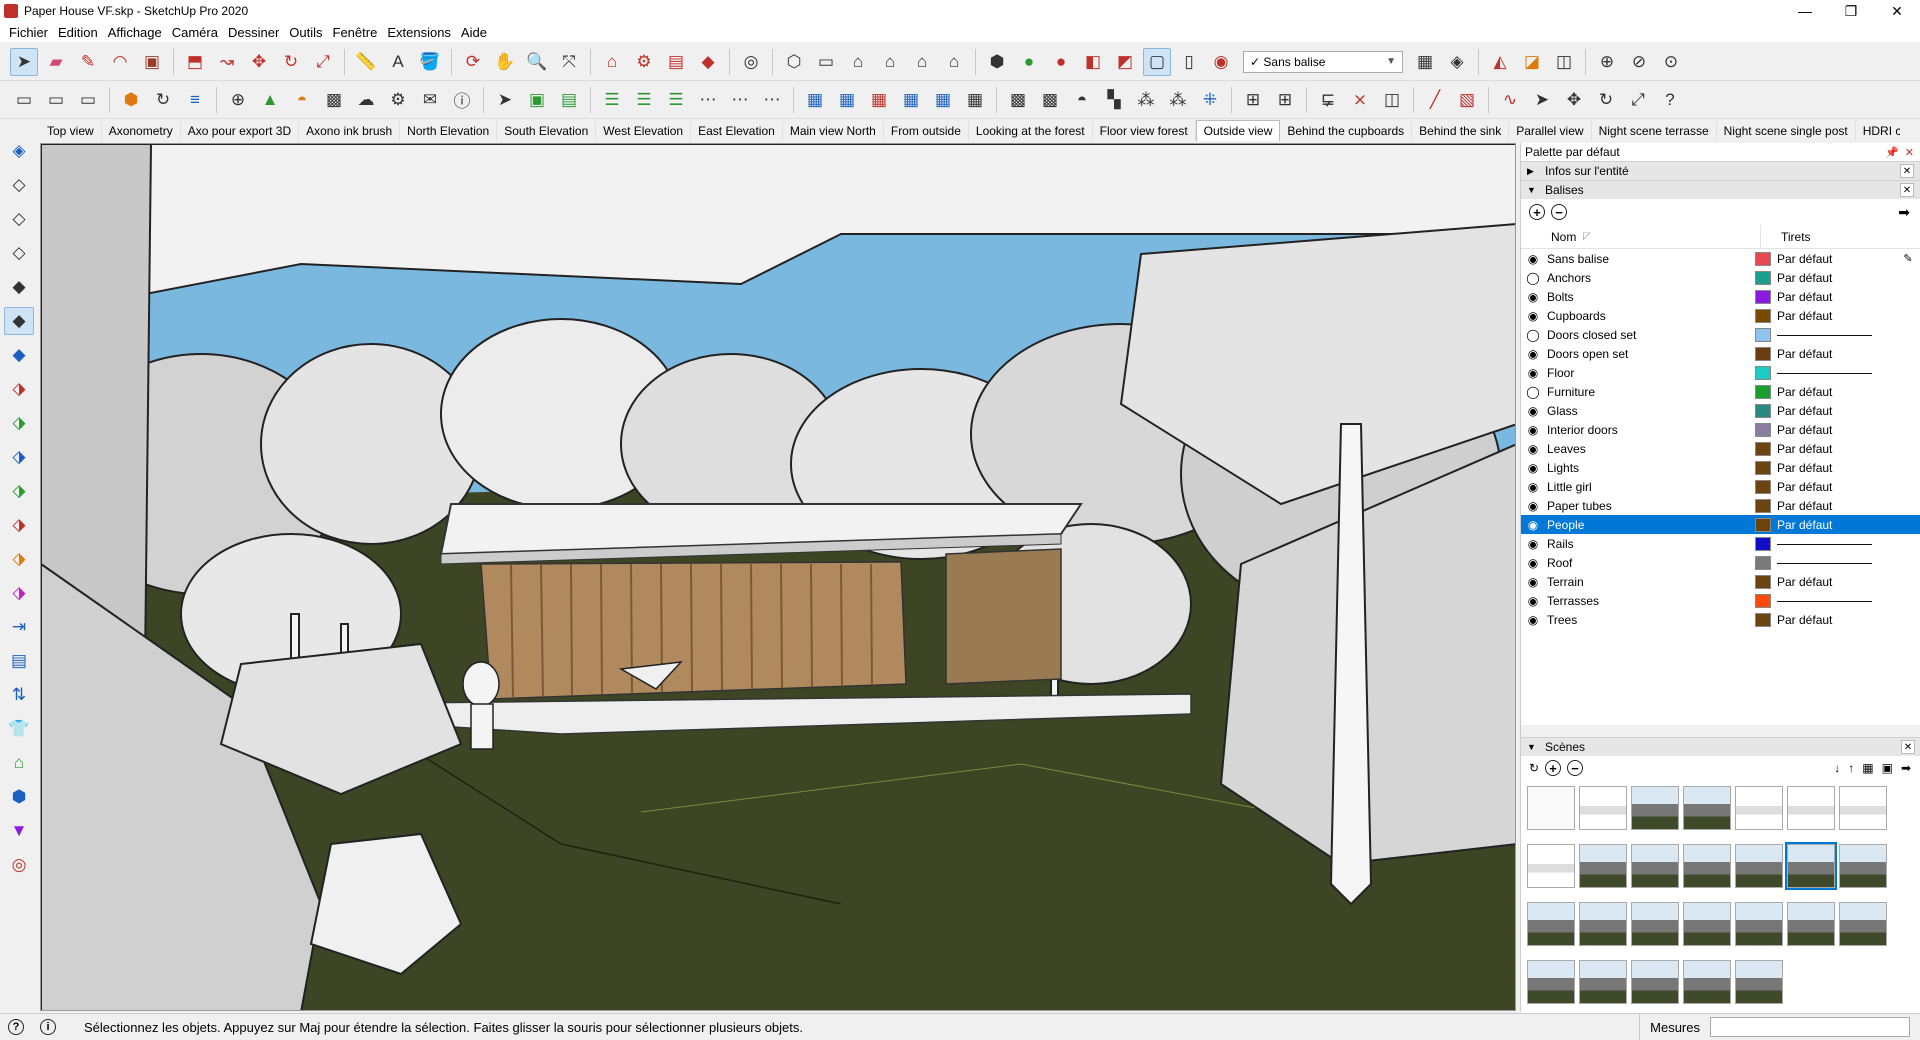 Image resolution: width=1920 pixels, height=1040 pixels. What do you see at coordinates (24, 100) in the screenshot?
I see `scene-outline-icon: ▭` at bounding box center [24, 100].